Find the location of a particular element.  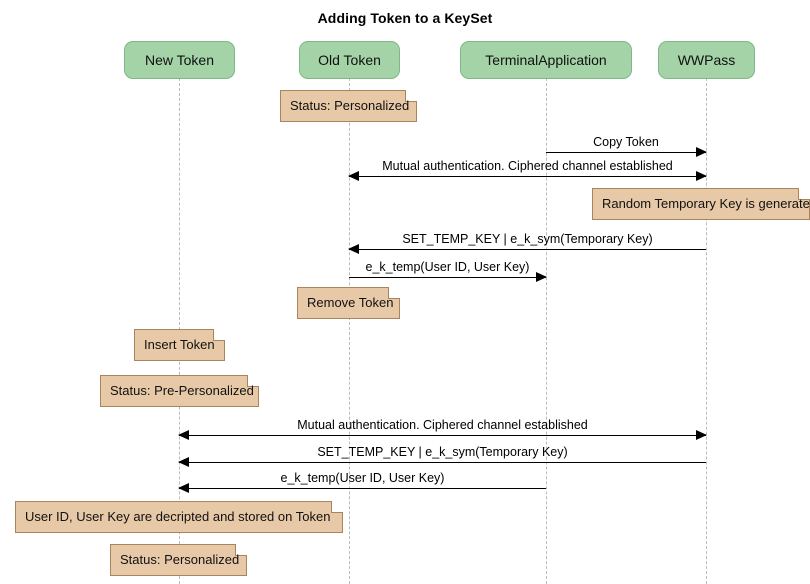

participant-label: New Token is located at coordinates (179, 60).